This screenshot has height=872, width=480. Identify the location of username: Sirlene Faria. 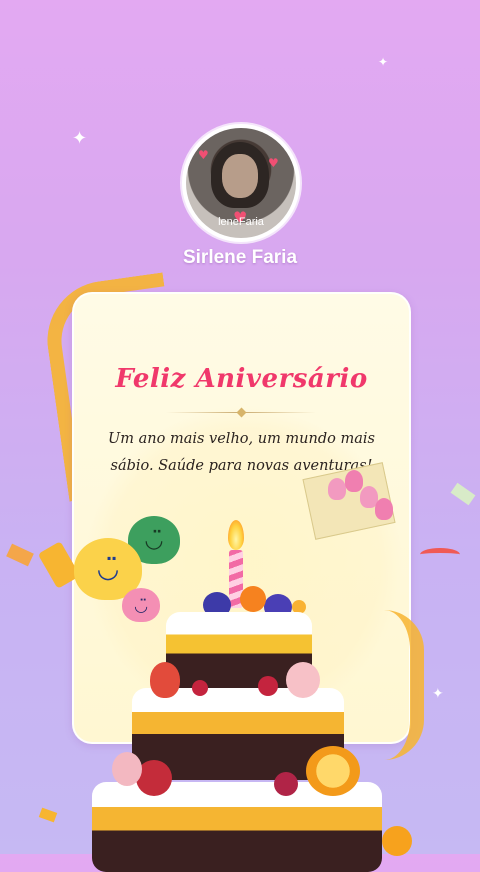
(240, 257).